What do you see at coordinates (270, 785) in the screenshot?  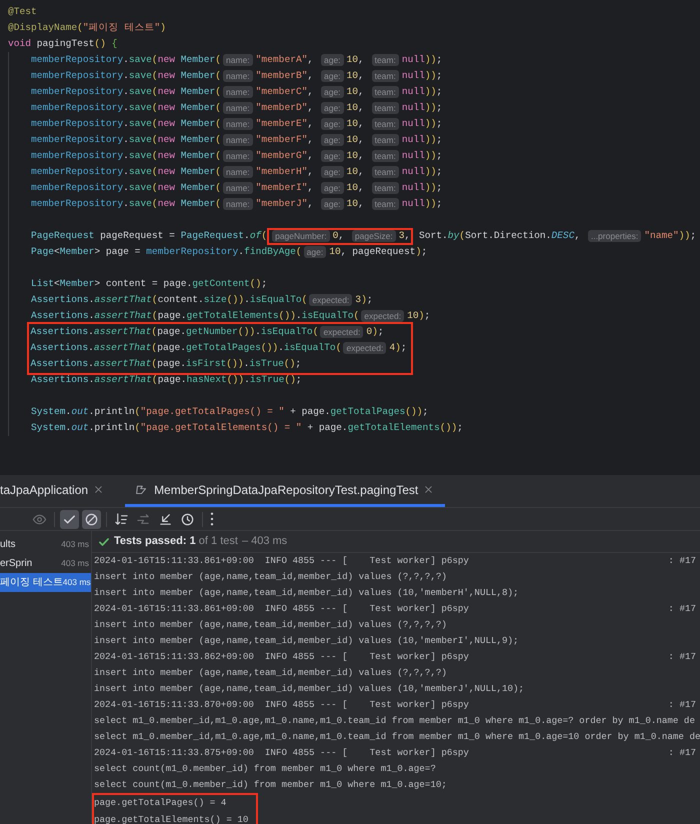 I see `log-line: select count(m1_0.member_id) from member m1_0 where m1_0.age=10;` at bounding box center [270, 785].